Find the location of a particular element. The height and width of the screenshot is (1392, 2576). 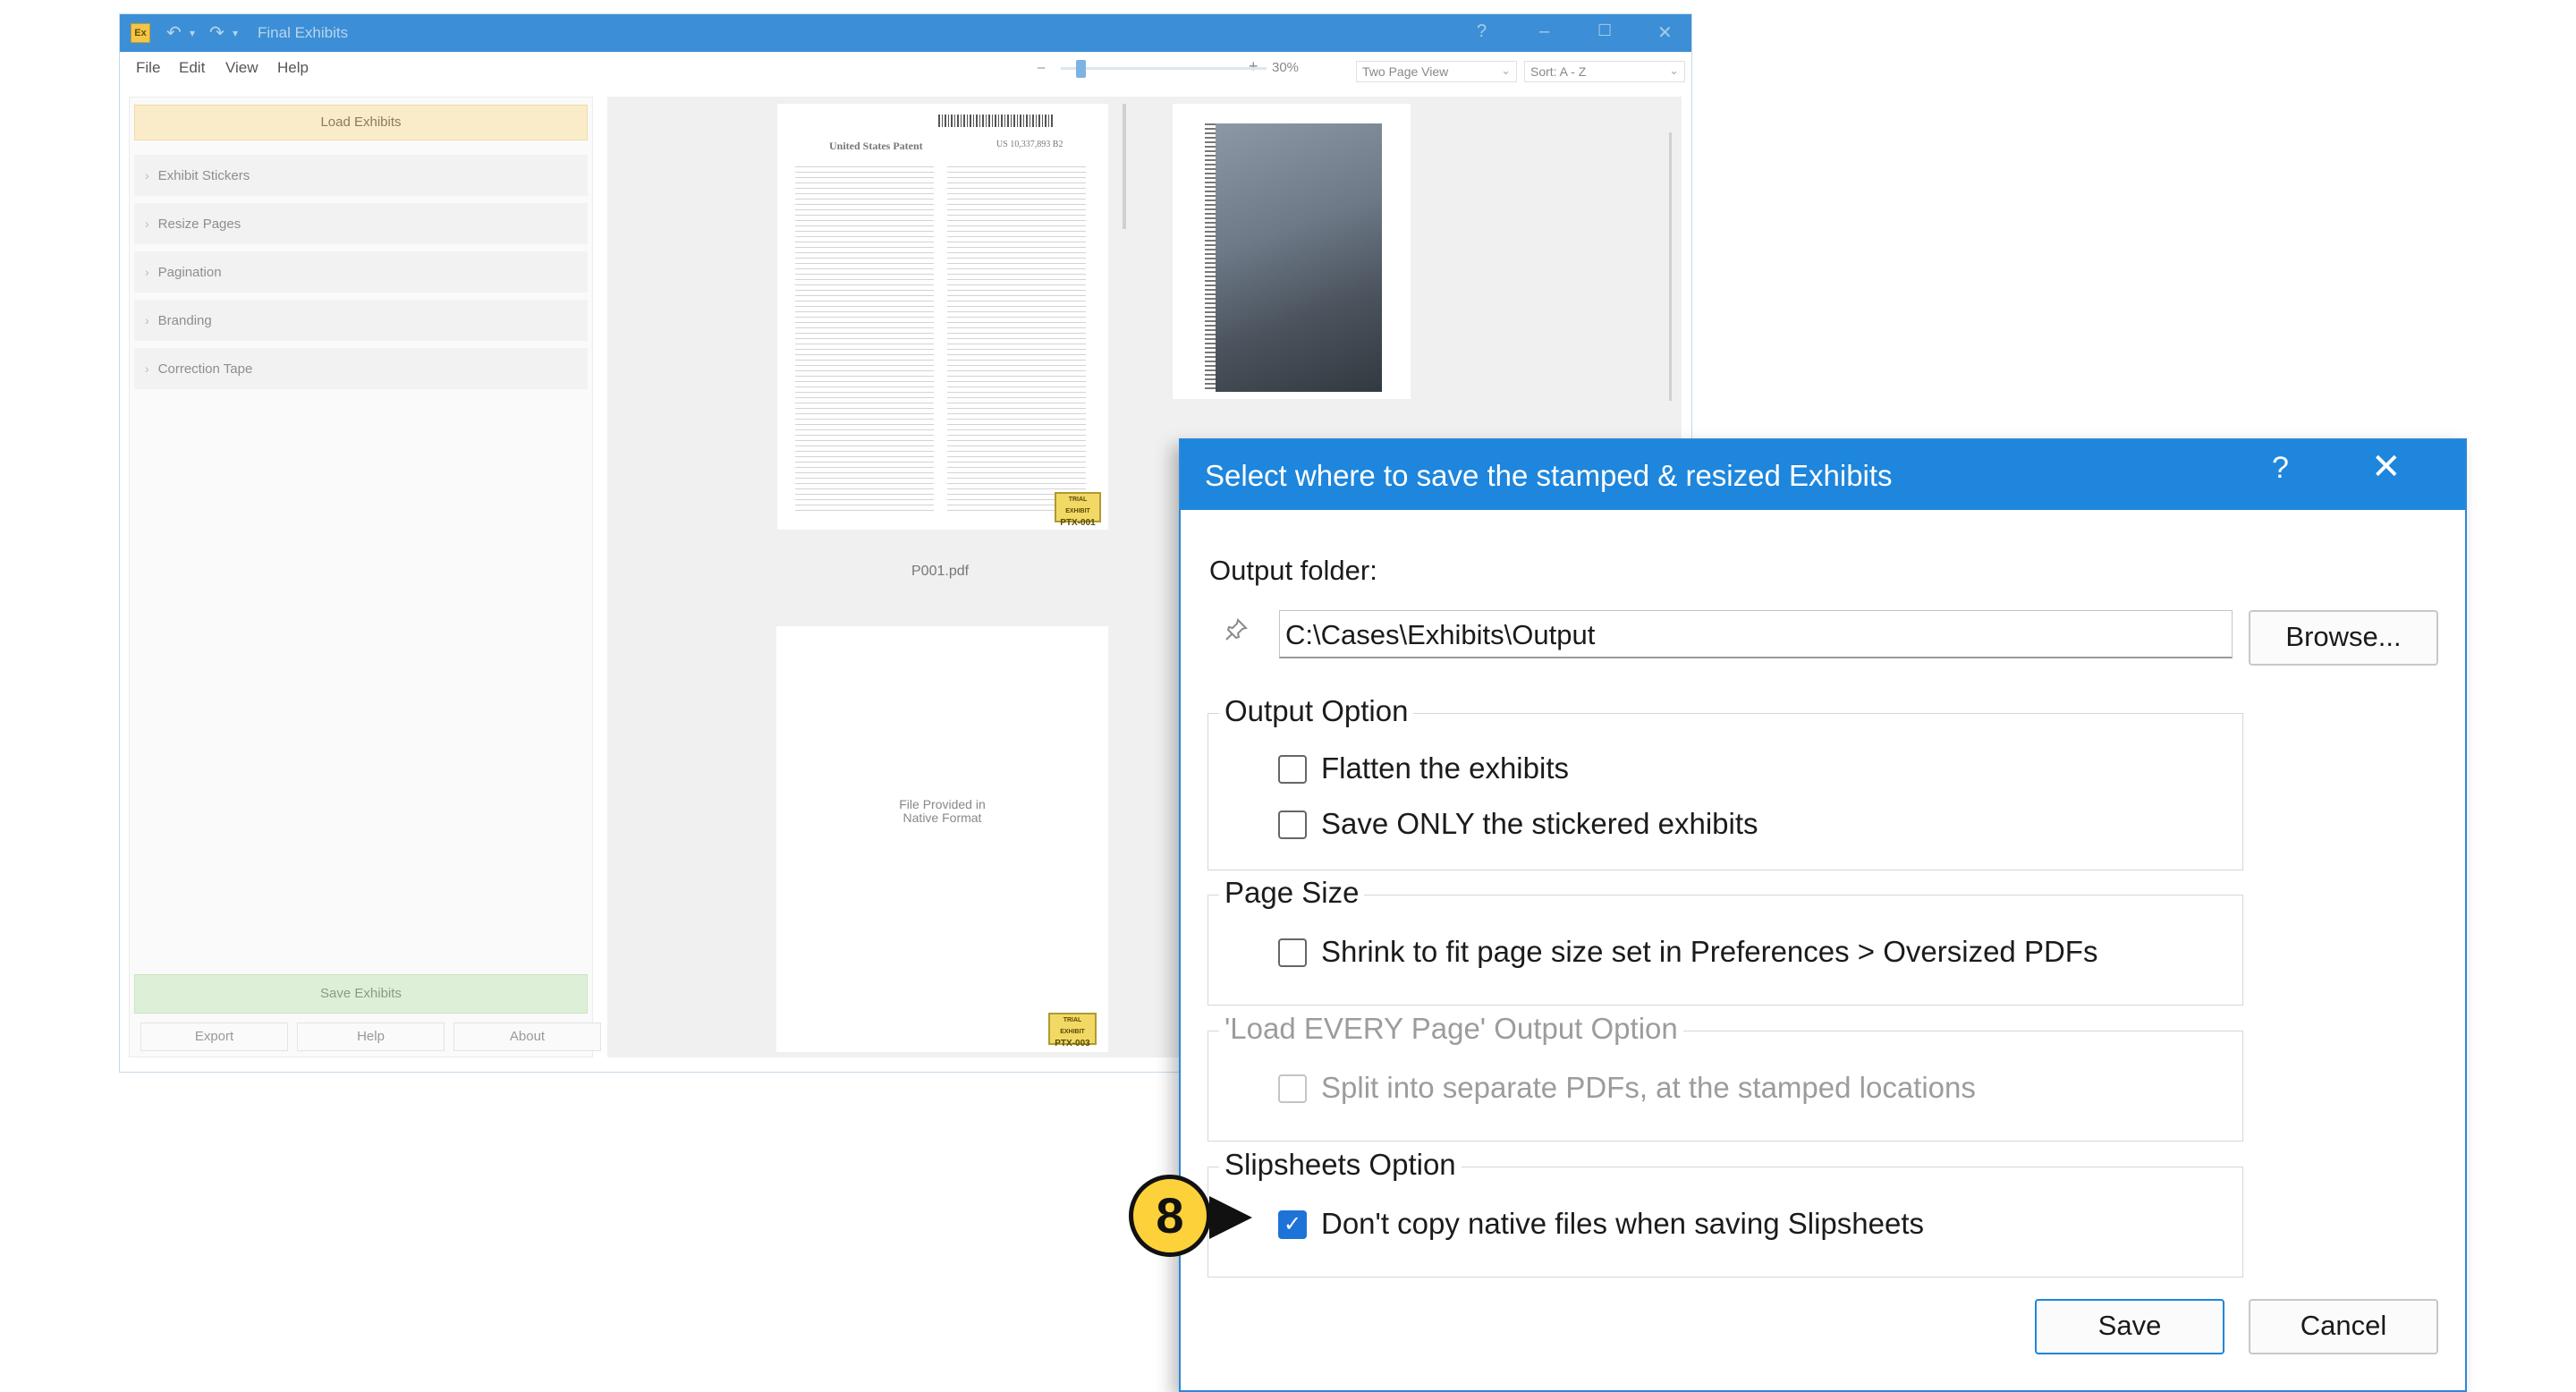

native-line: Native Format is located at coordinates (942, 818).